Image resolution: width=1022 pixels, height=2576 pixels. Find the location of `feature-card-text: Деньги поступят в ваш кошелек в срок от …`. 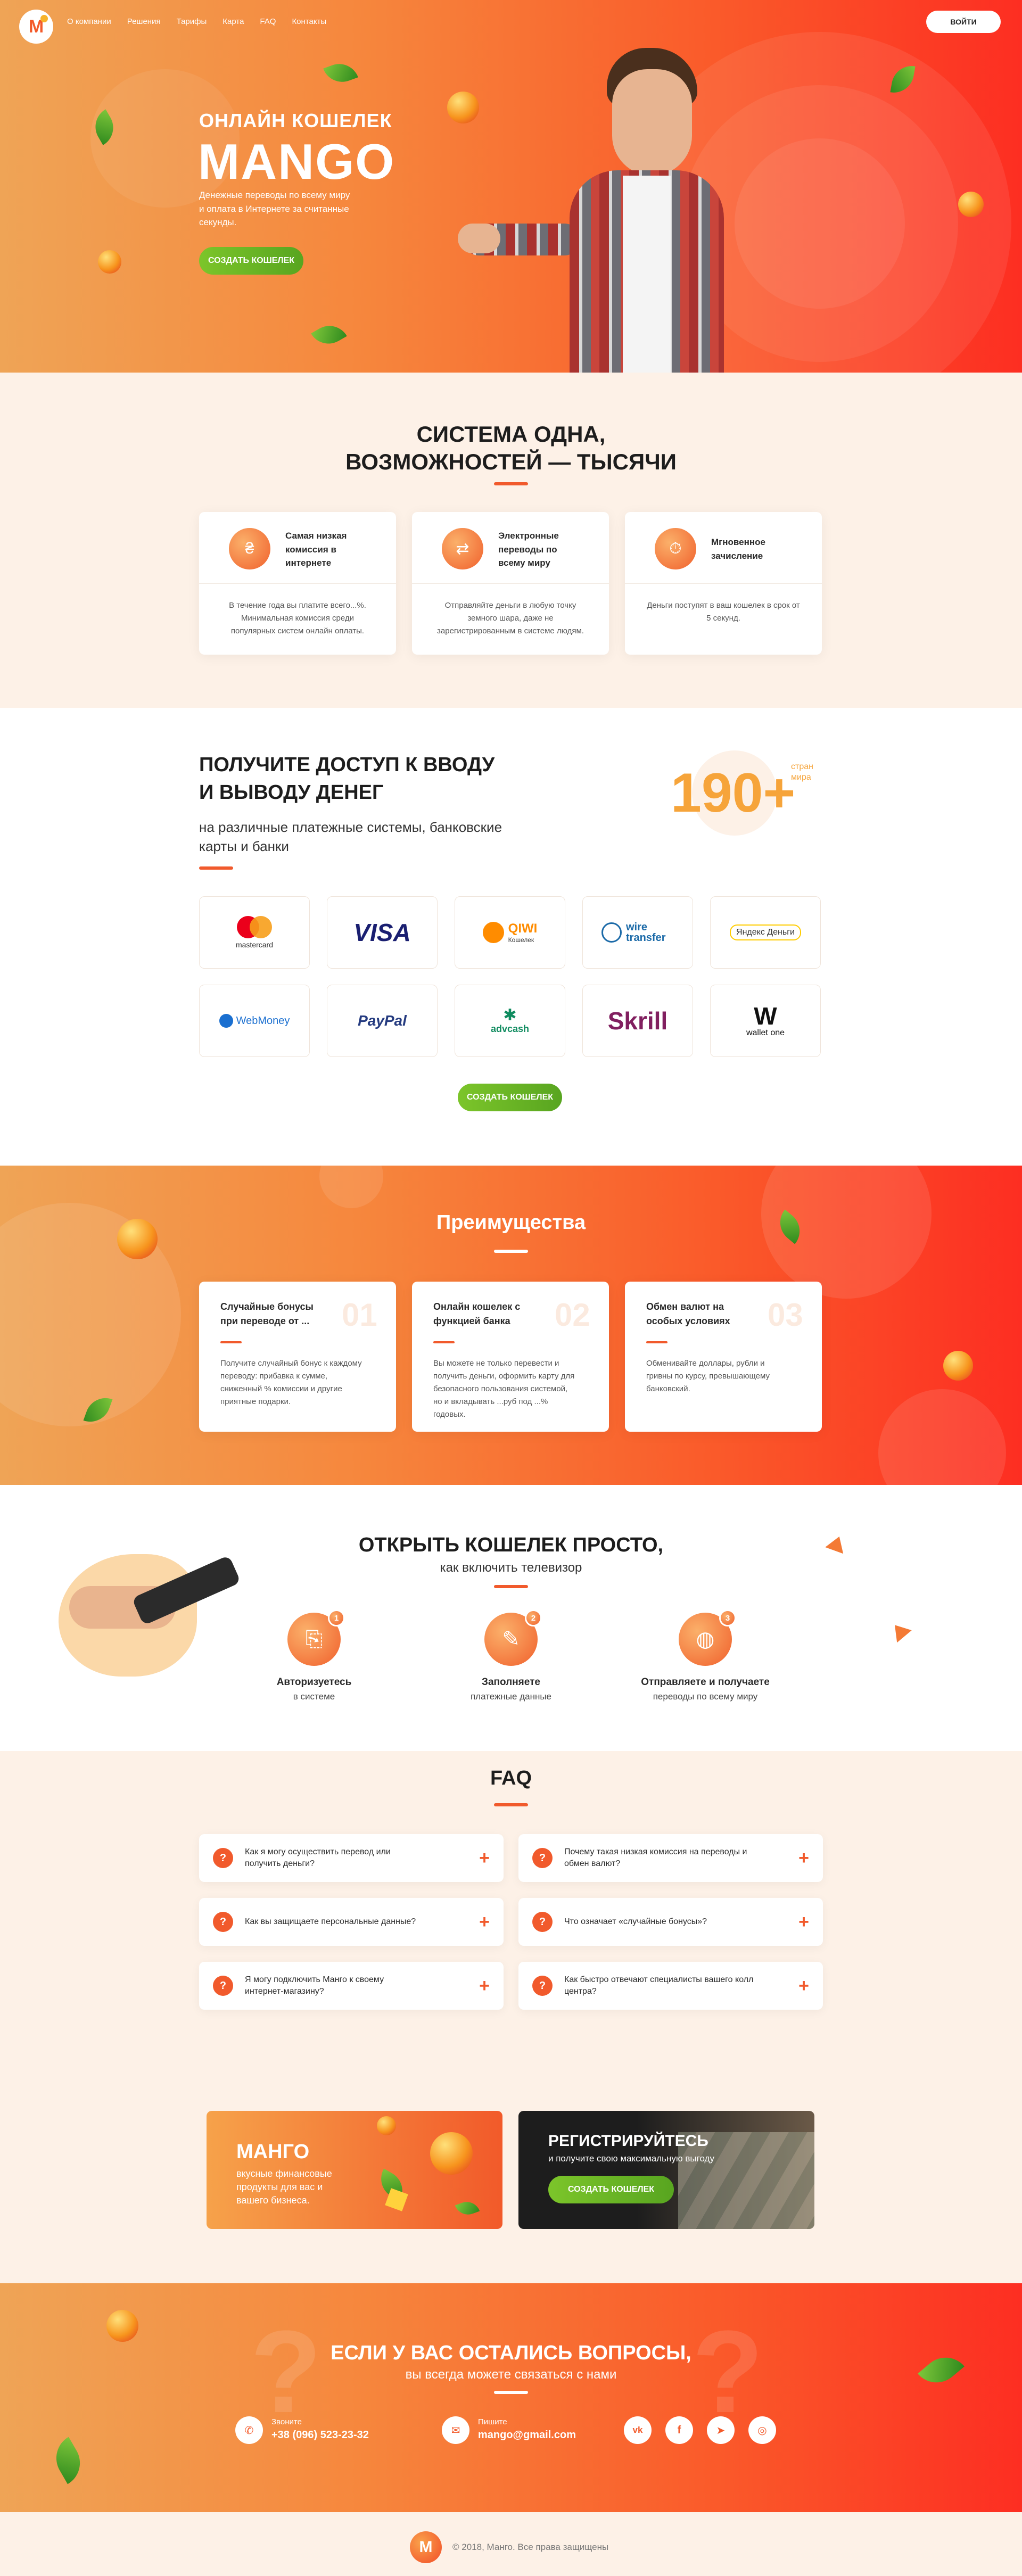

feature-card-text: Деньги поступят в ваш кошелек в срок от … is located at coordinates (724, 612).